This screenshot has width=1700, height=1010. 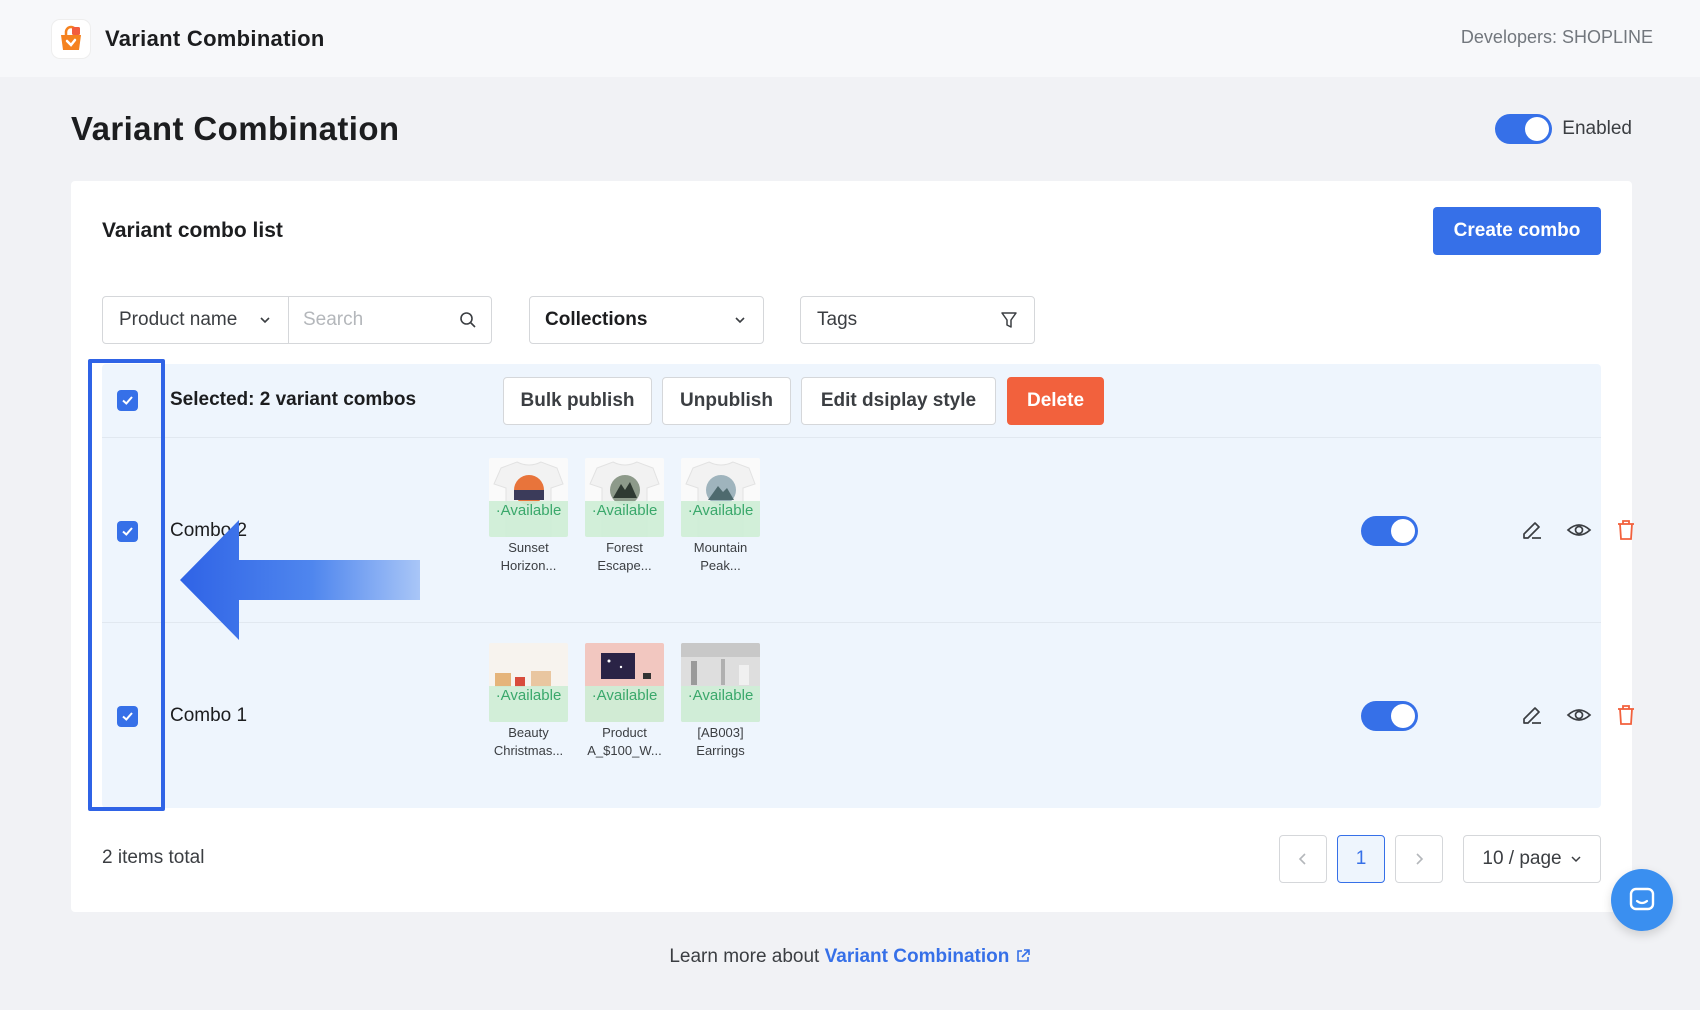 I want to click on app-name: Variant Combination, so click(x=215, y=38).